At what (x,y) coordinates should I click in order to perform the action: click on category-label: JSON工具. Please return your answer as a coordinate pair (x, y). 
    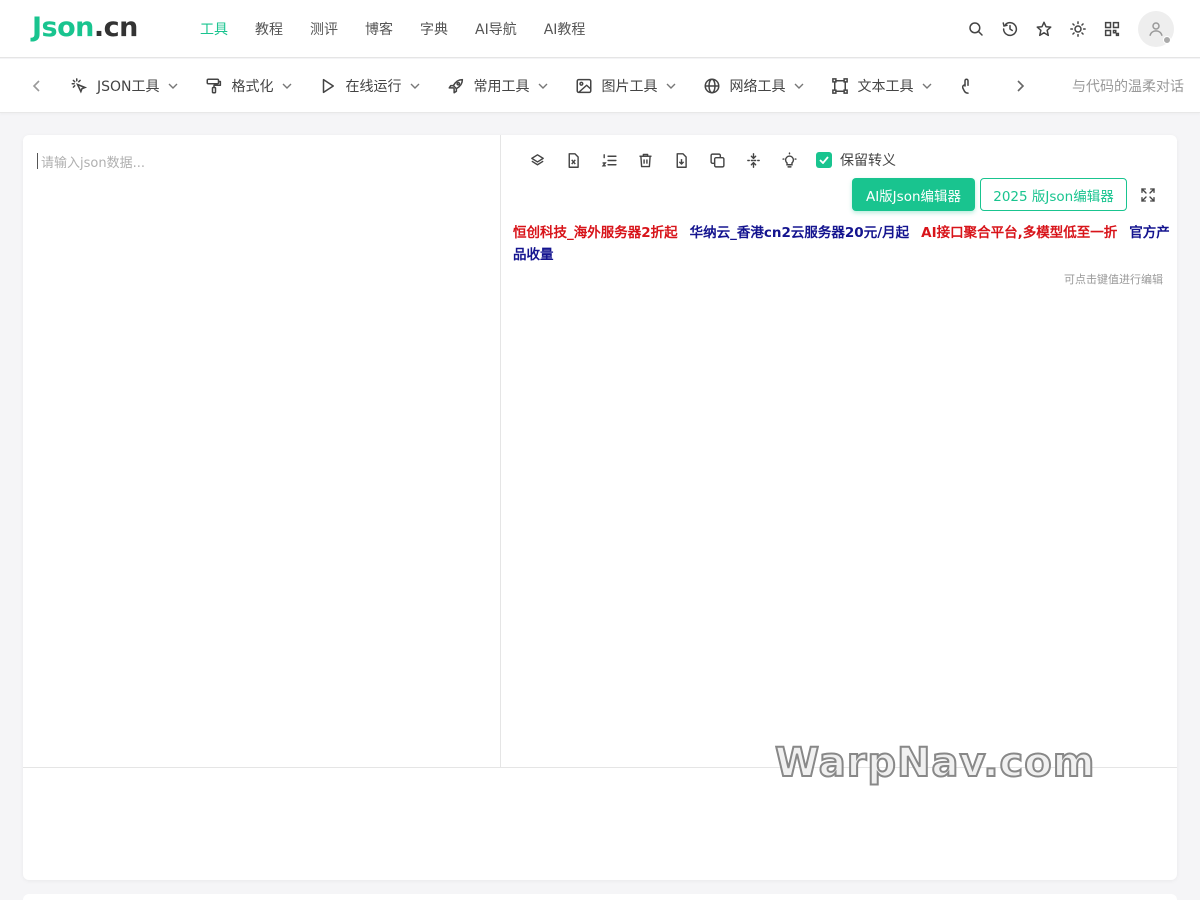
    Looking at the image, I should click on (128, 87).